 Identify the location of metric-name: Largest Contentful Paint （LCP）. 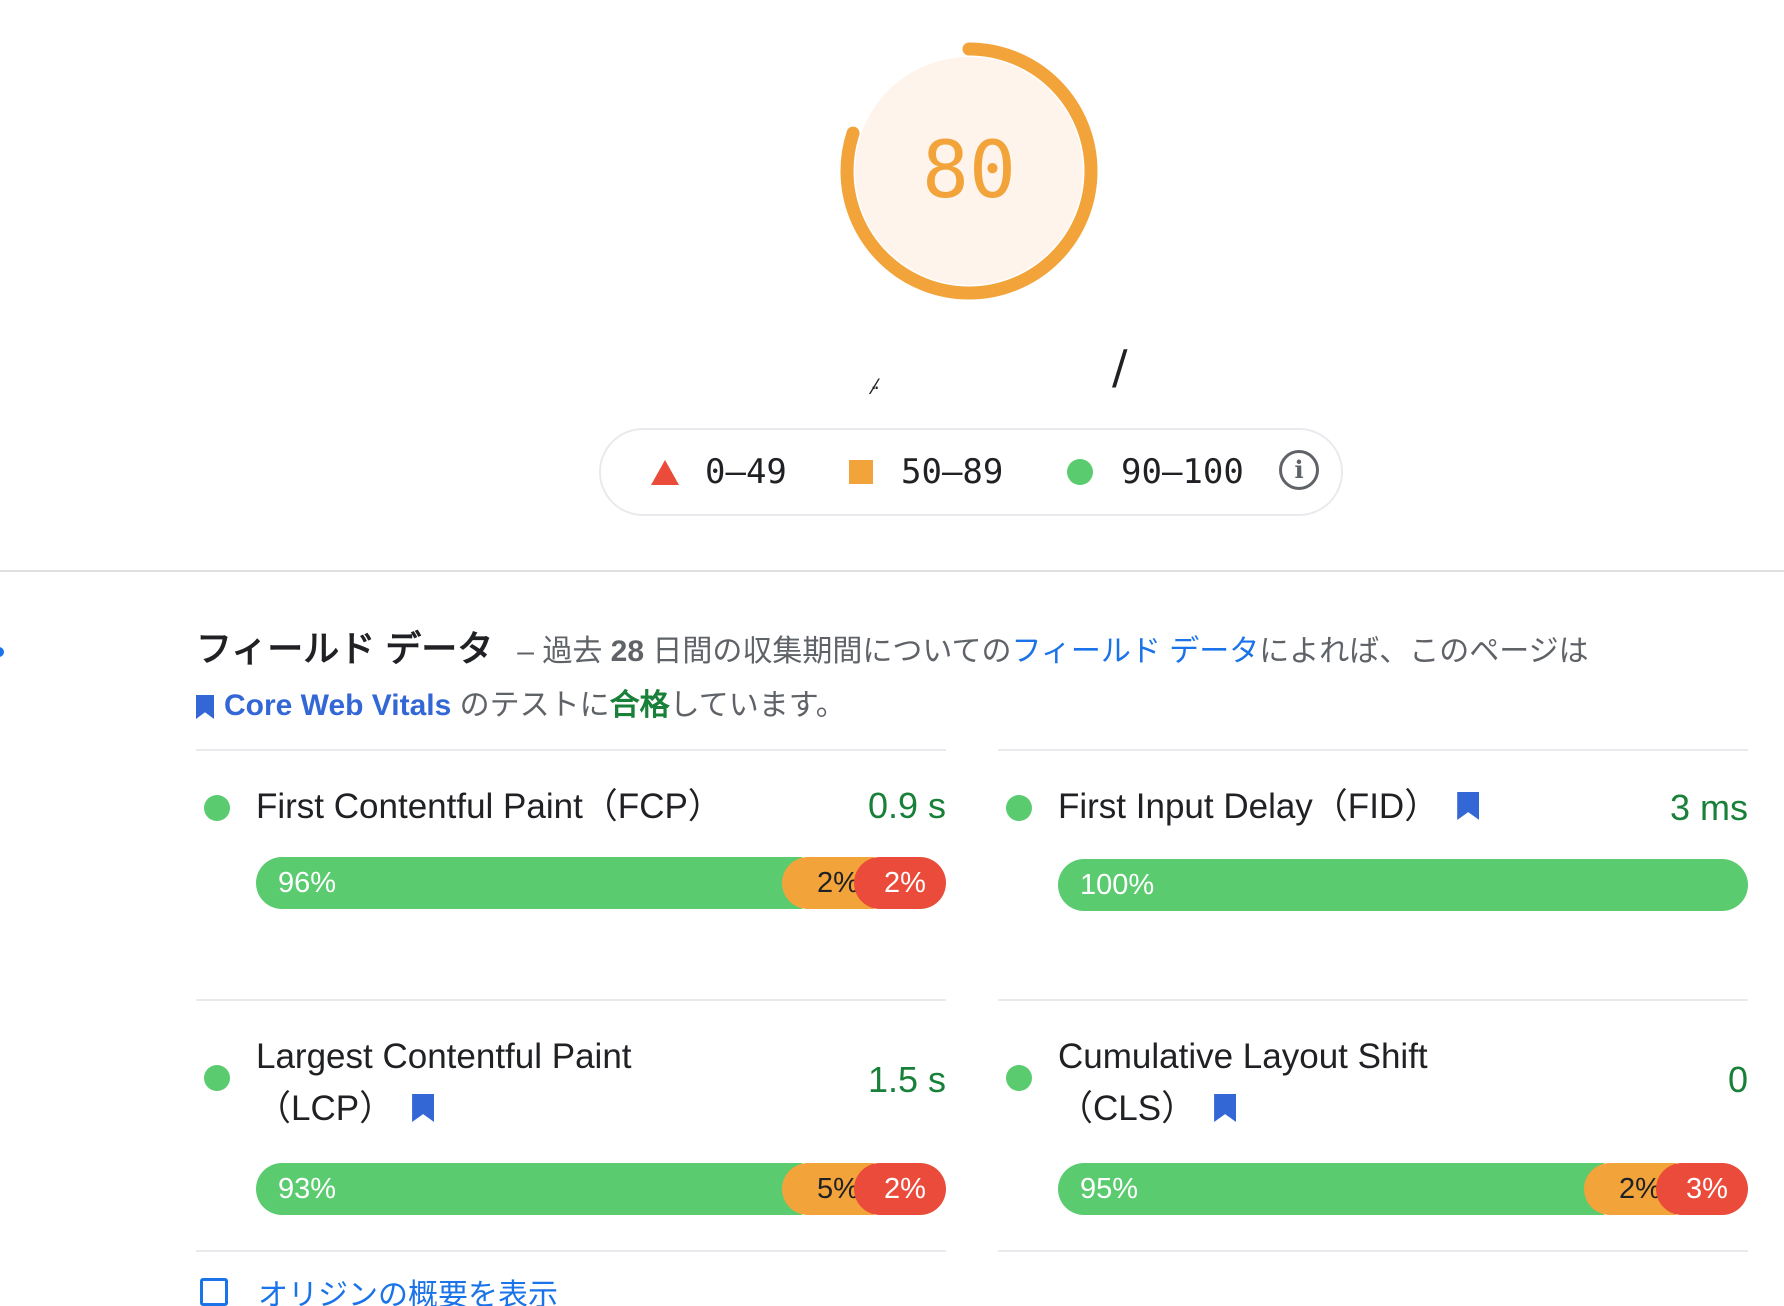
(444, 1083).